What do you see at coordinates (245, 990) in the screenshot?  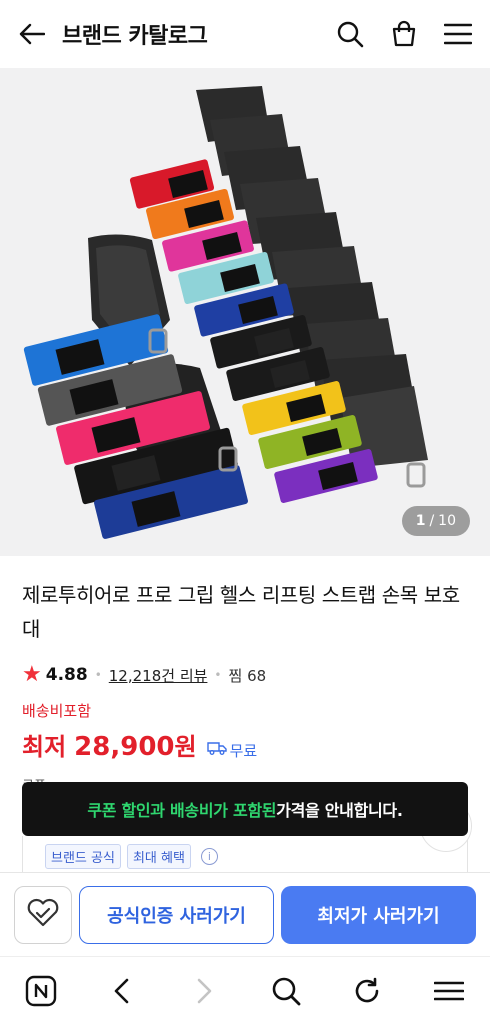 I see `browser-nav-bar` at bounding box center [245, 990].